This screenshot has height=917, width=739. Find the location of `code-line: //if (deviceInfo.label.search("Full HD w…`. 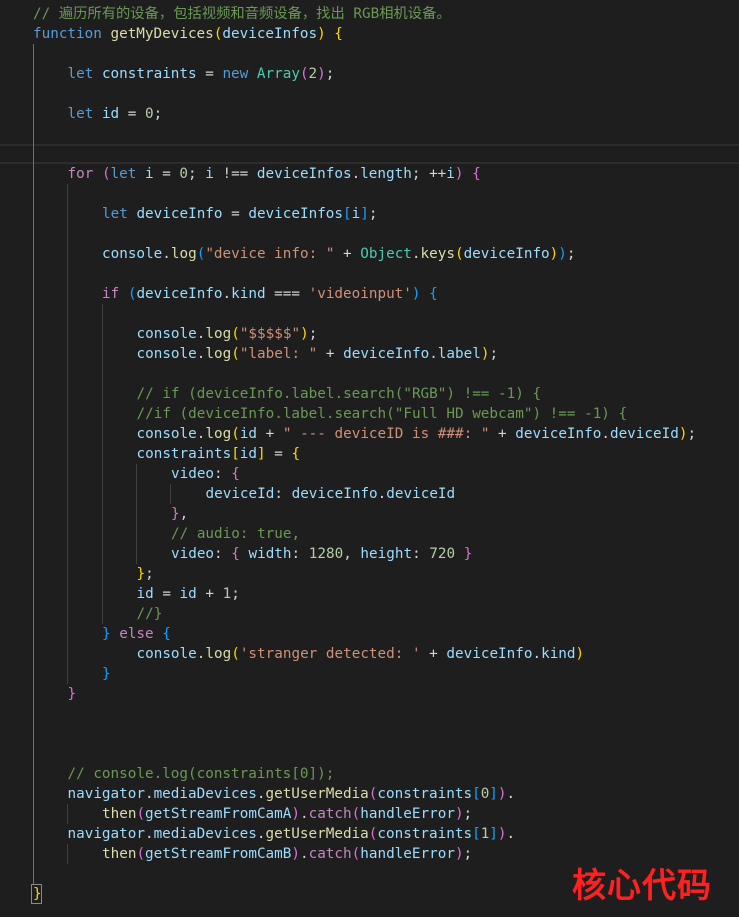

code-line: //if (deviceInfo.label.search("Full HD w… is located at coordinates (369, 414).